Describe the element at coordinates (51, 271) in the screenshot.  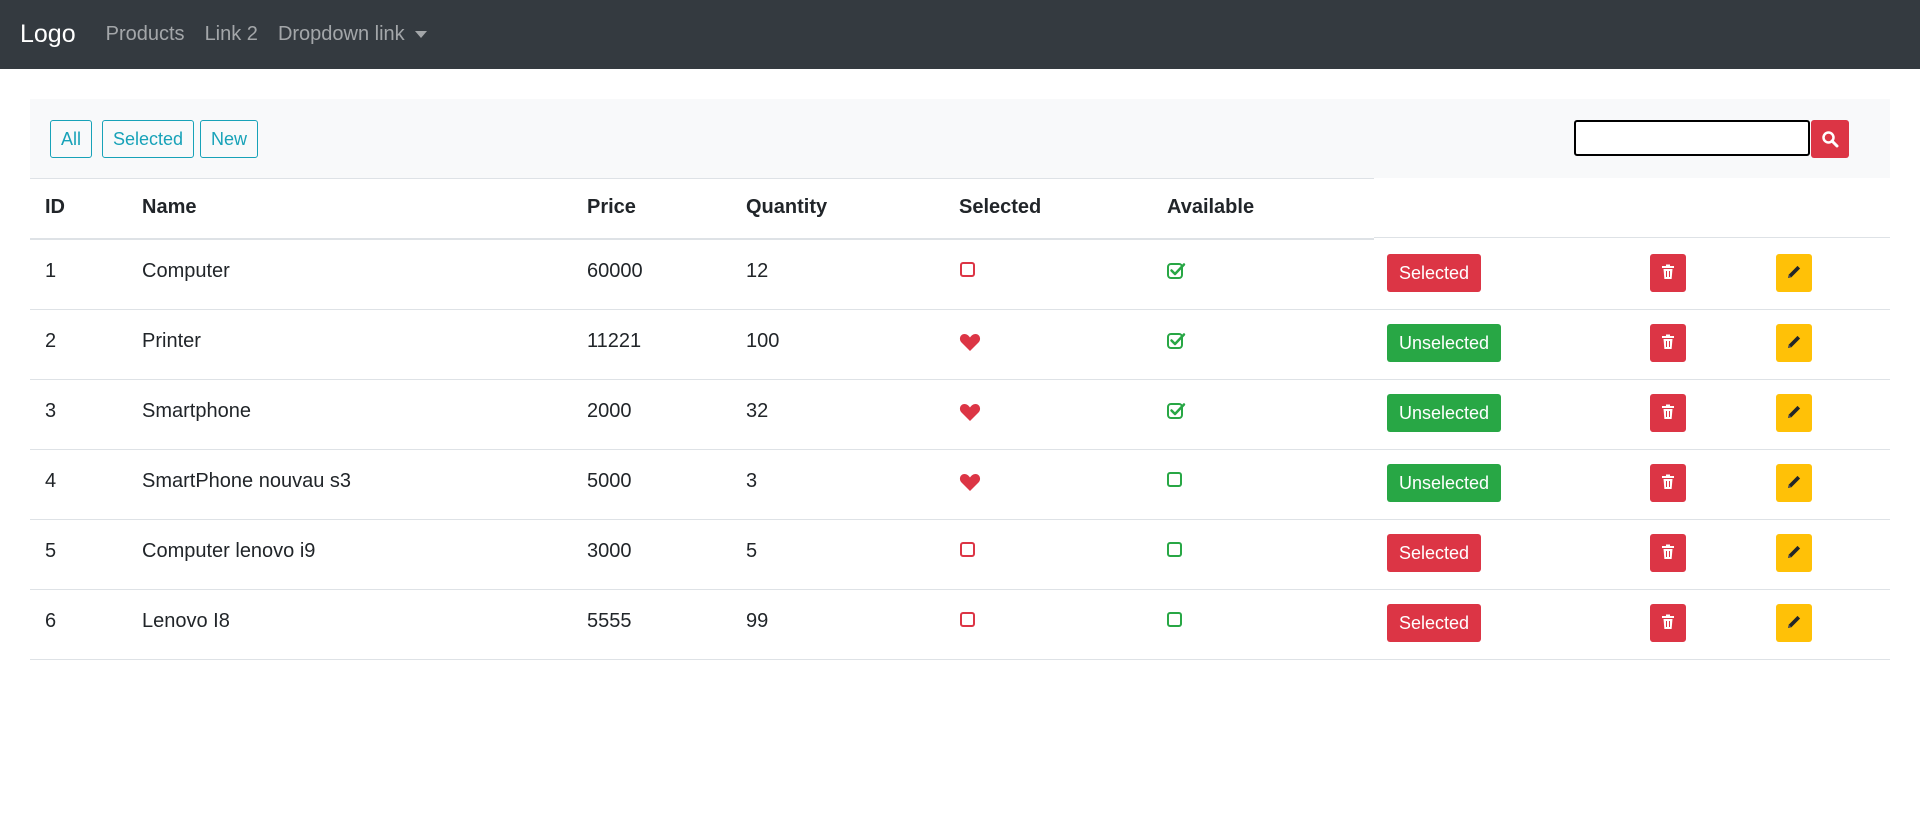
I see `cell-id: 1` at that location.